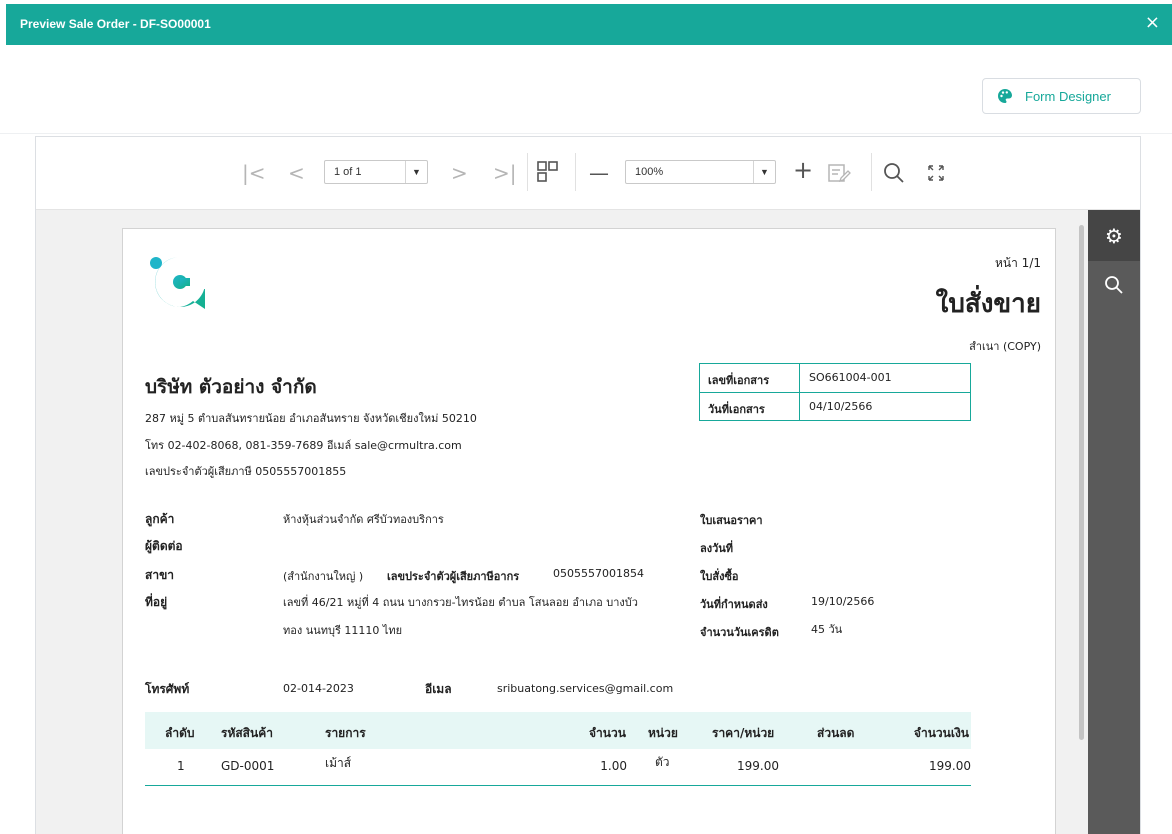 The width and height of the screenshot is (1172, 834). I want to click on row-item: เม้าส์, so click(338, 763).